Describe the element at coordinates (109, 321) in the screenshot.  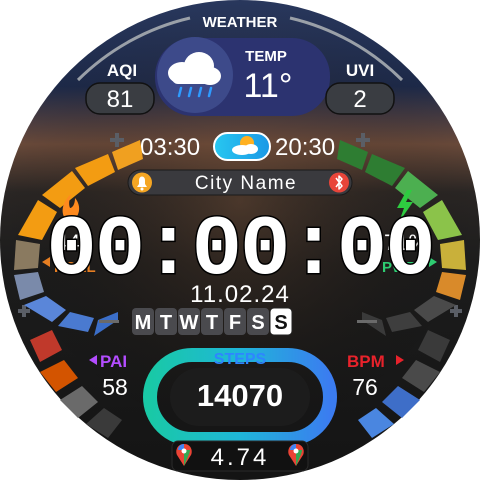
I see `weekday-left-dash` at that location.